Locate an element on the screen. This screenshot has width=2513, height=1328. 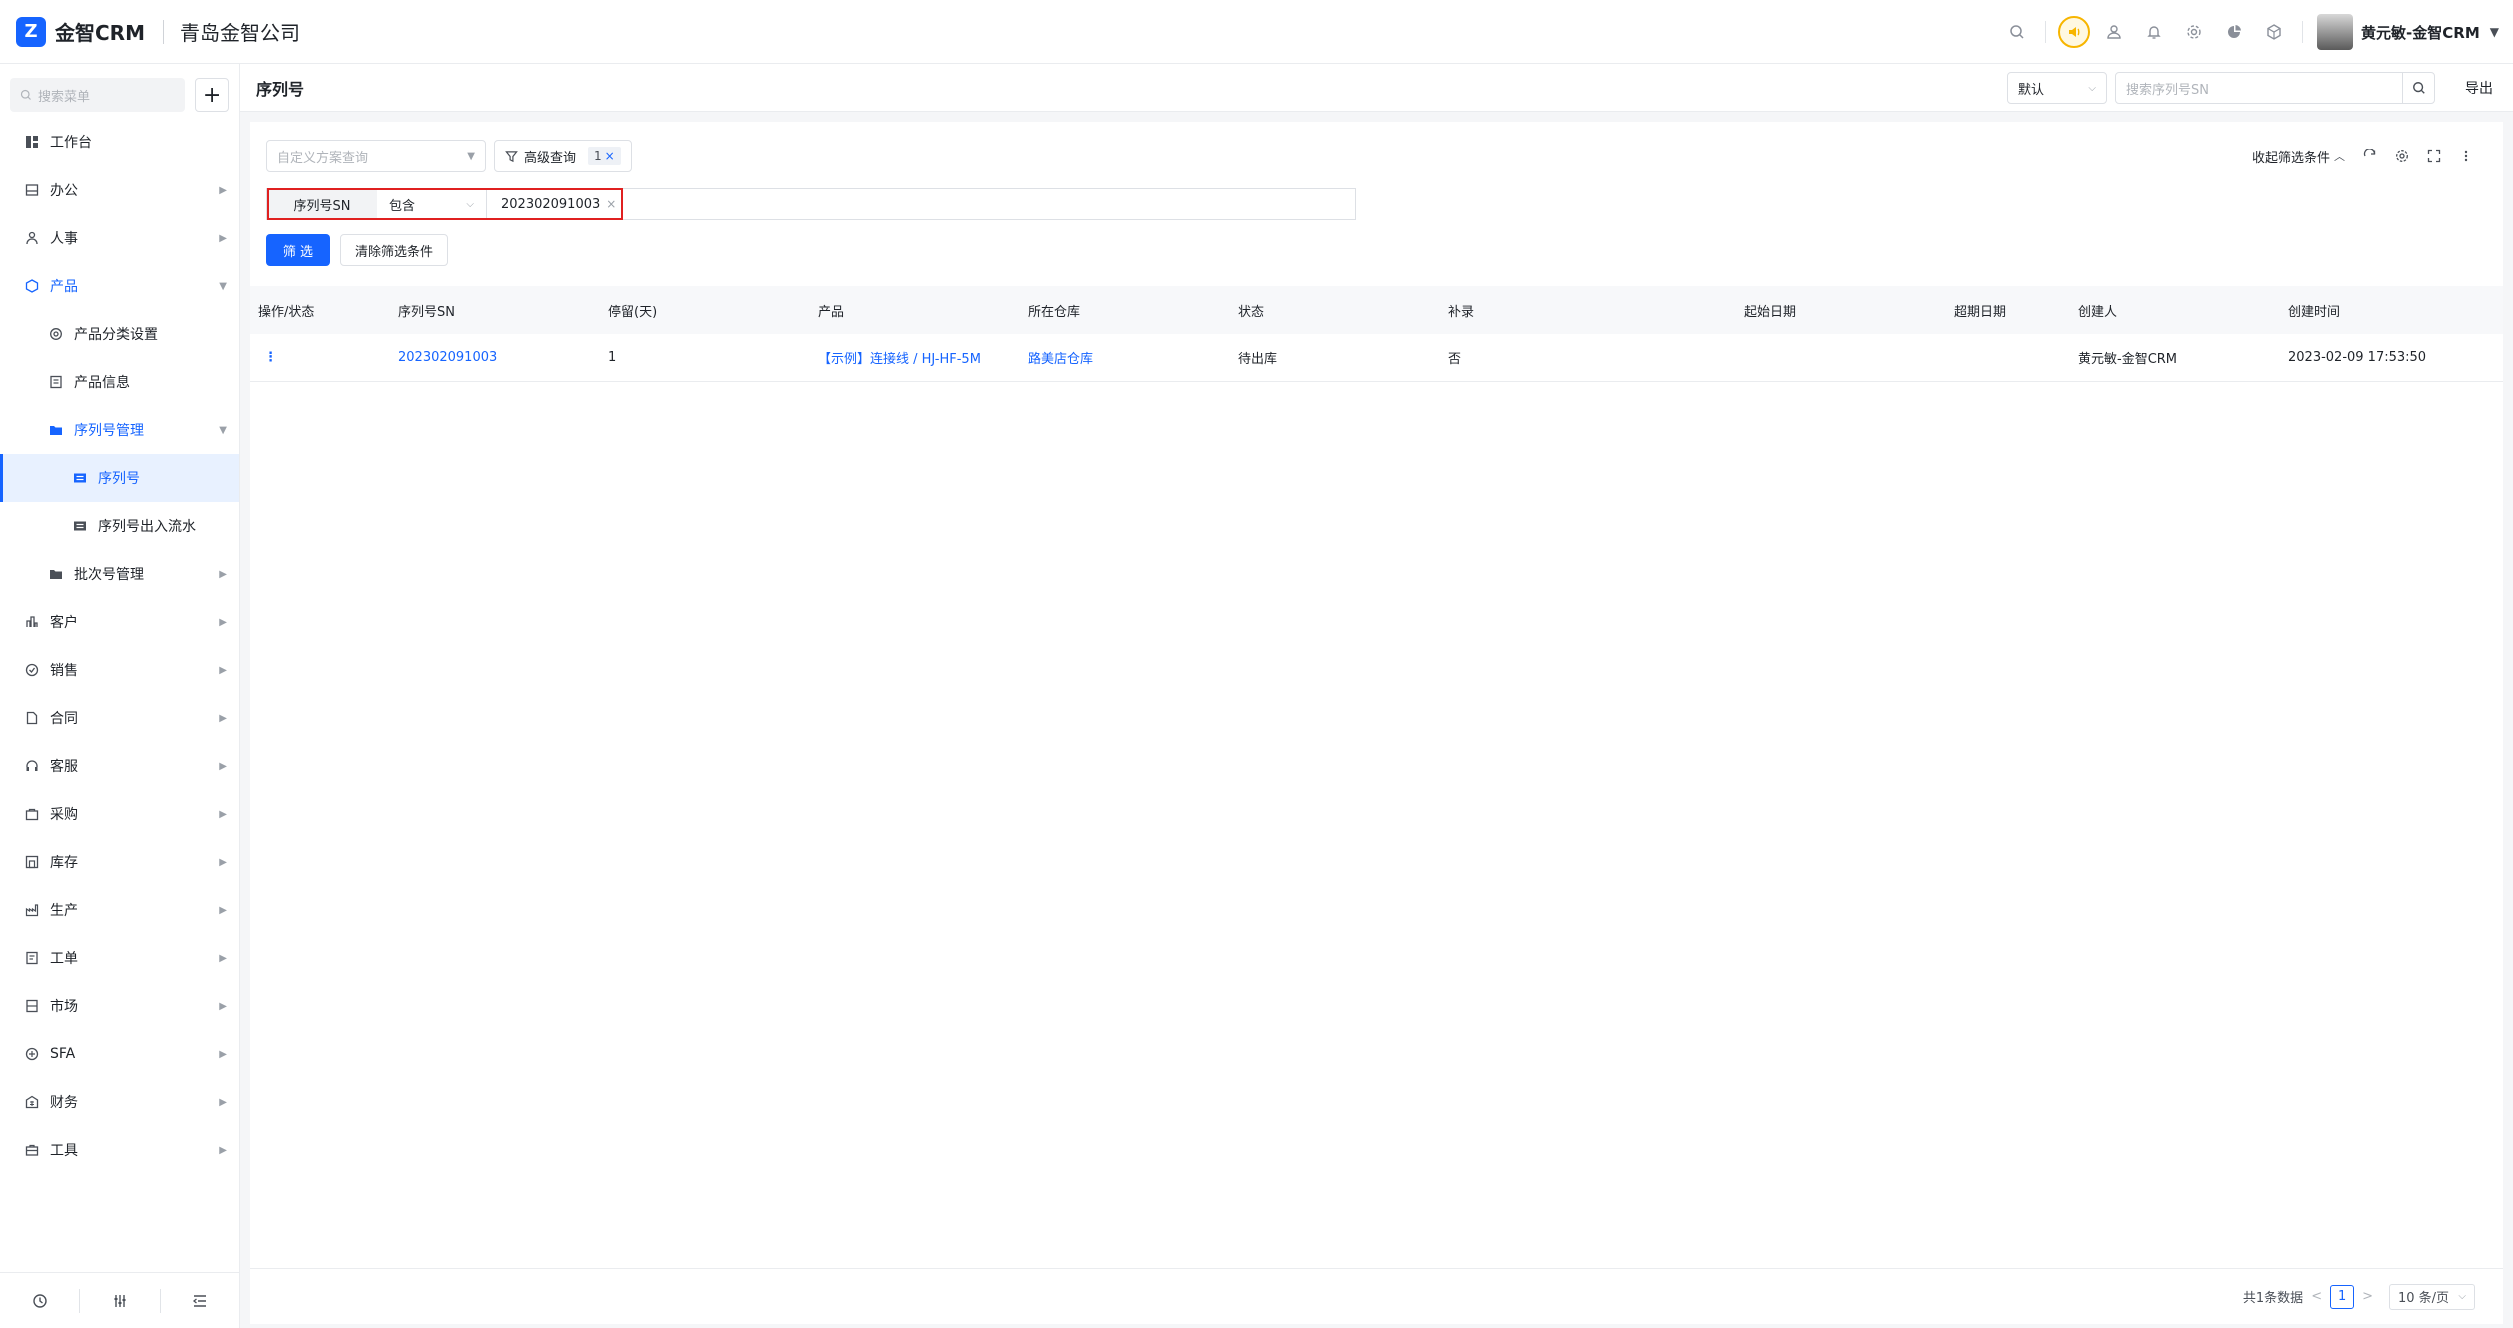
column-header: 创建人 is located at coordinates (2175, 310).